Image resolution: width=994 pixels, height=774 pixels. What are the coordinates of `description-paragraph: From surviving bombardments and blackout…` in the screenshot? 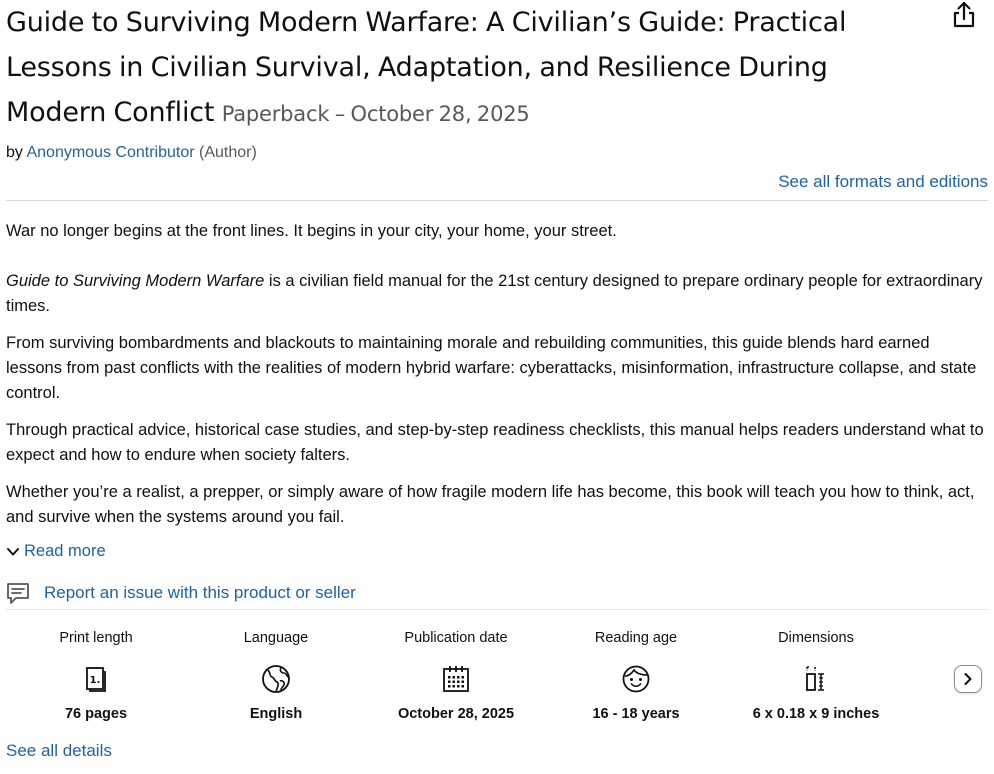 It's located at (491, 368).